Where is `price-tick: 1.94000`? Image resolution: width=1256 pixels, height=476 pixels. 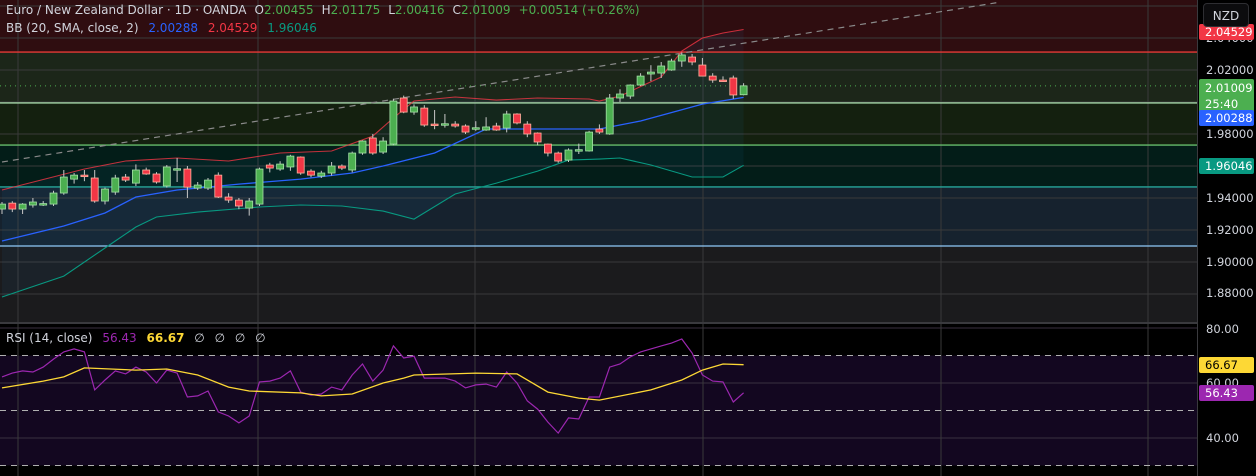 price-tick: 1.94000 is located at coordinates (1230, 198).